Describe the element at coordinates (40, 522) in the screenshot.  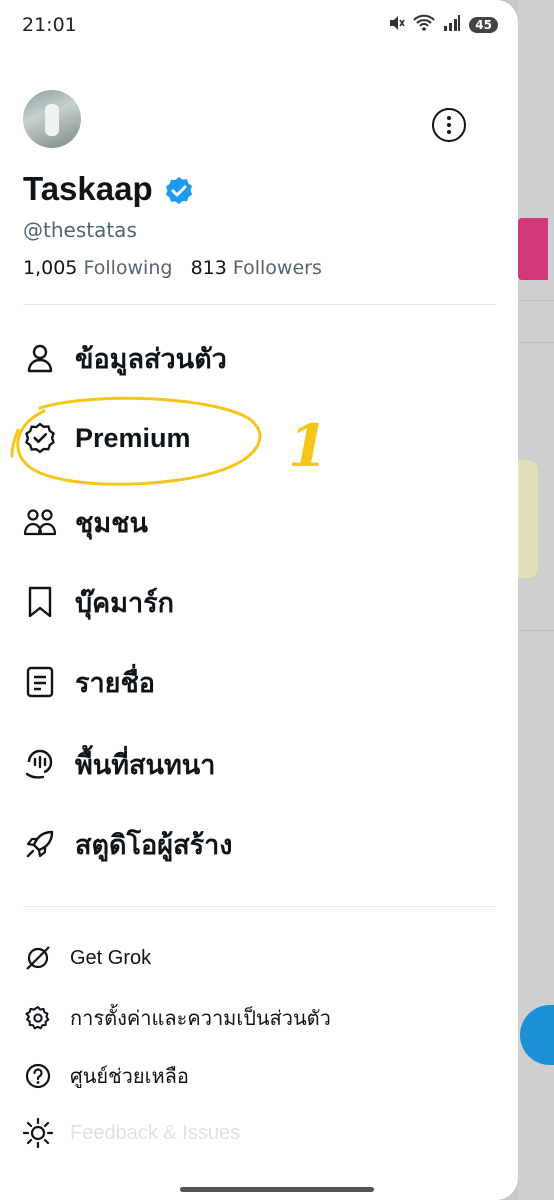
I see `communities-icon` at that location.